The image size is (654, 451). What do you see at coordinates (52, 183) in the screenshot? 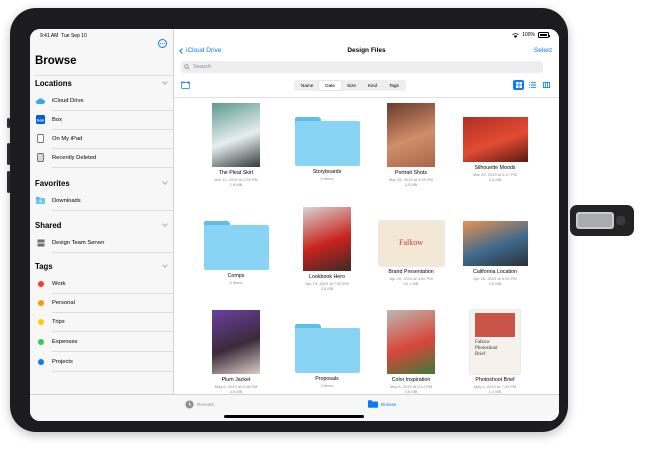
I see `section-favorites: Favorites` at bounding box center [52, 183].